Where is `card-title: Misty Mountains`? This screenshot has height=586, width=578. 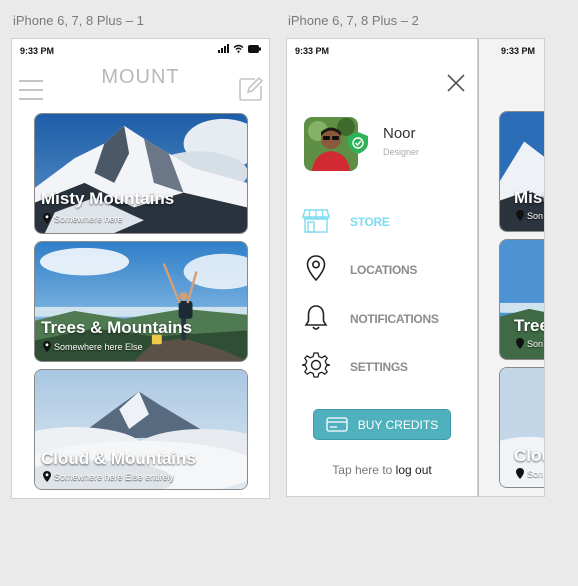 card-title: Misty Mountains is located at coordinates (108, 198).